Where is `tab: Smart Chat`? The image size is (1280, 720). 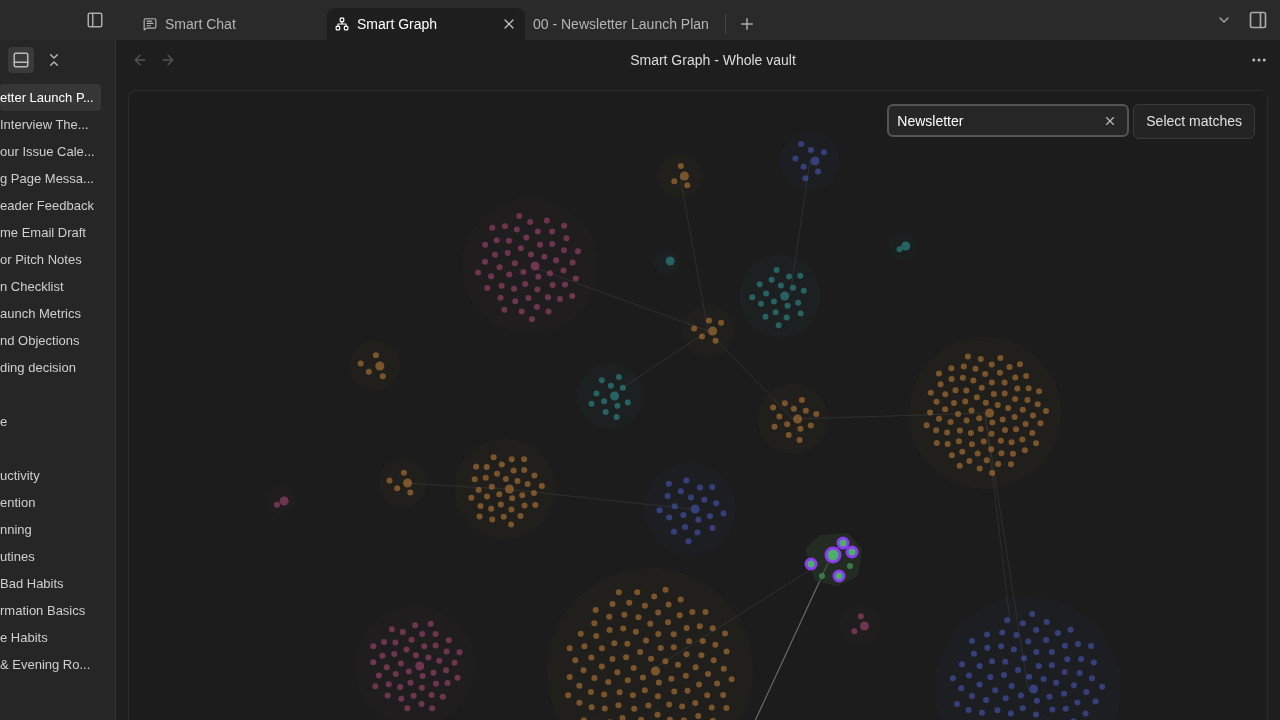 tab: Smart Chat is located at coordinates (231, 24).